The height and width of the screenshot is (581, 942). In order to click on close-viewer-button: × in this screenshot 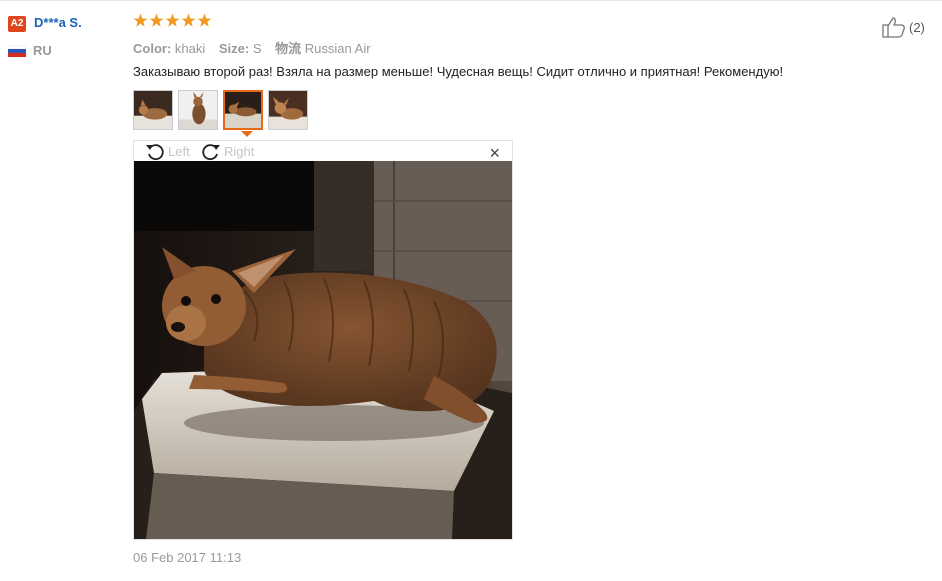, I will do `click(494, 153)`.